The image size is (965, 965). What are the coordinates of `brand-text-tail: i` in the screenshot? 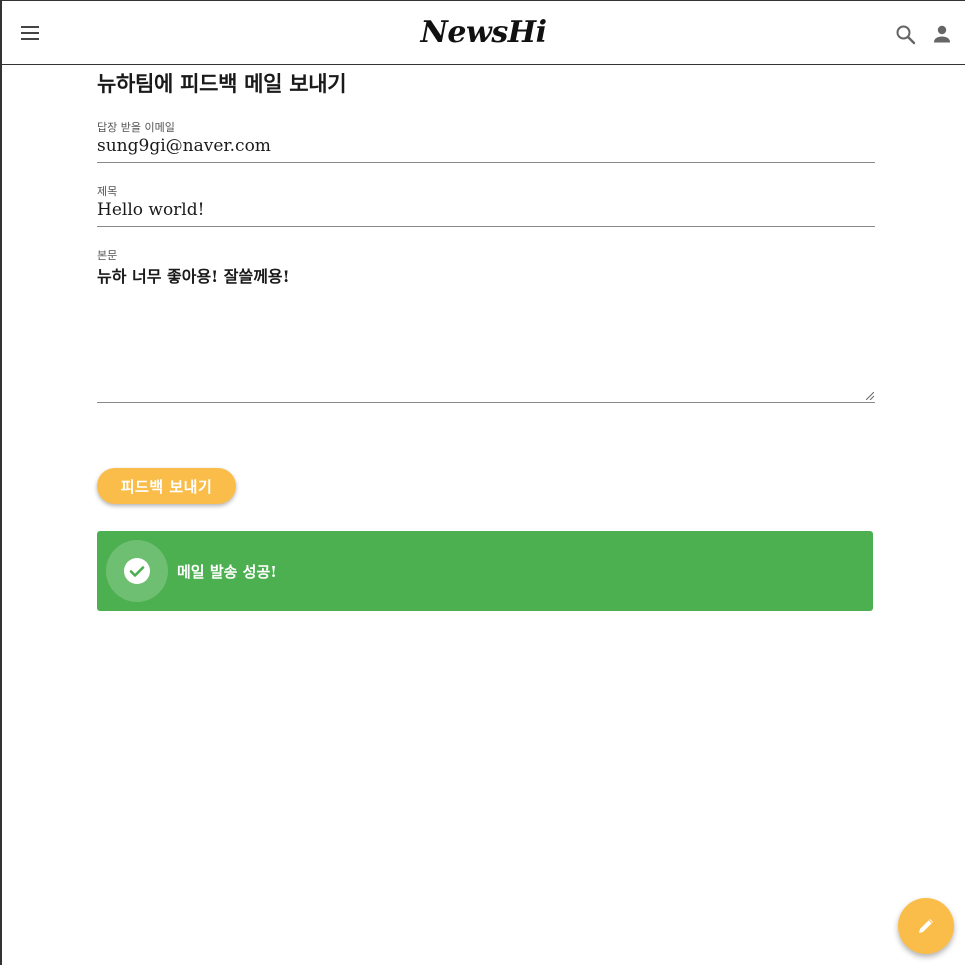 It's located at (541, 32).